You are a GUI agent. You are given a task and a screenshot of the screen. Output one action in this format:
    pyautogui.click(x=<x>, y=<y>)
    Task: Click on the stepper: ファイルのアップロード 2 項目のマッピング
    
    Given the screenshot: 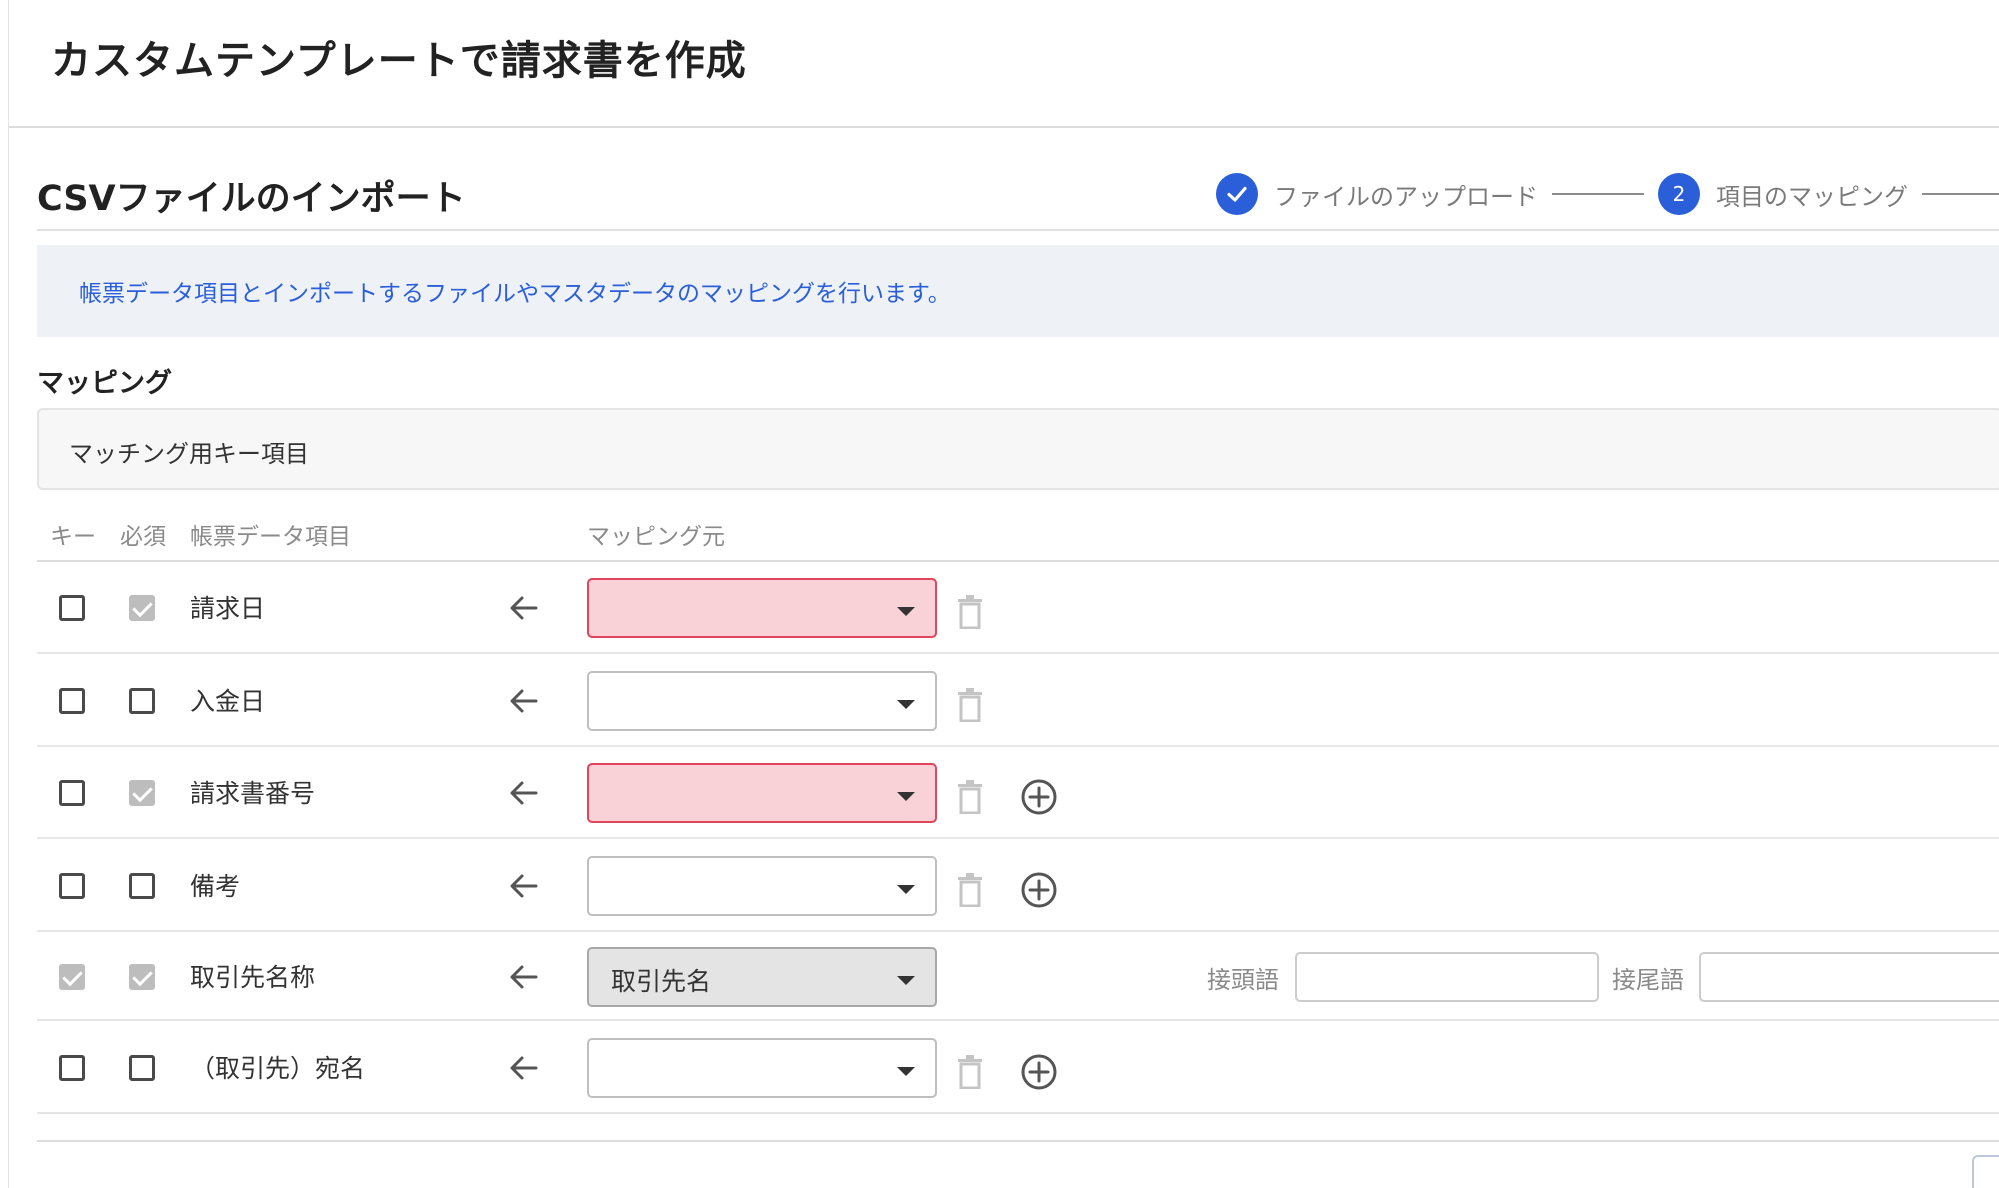 What is the action you would take?
    pyautogui.click(x=1607, y=194)
    